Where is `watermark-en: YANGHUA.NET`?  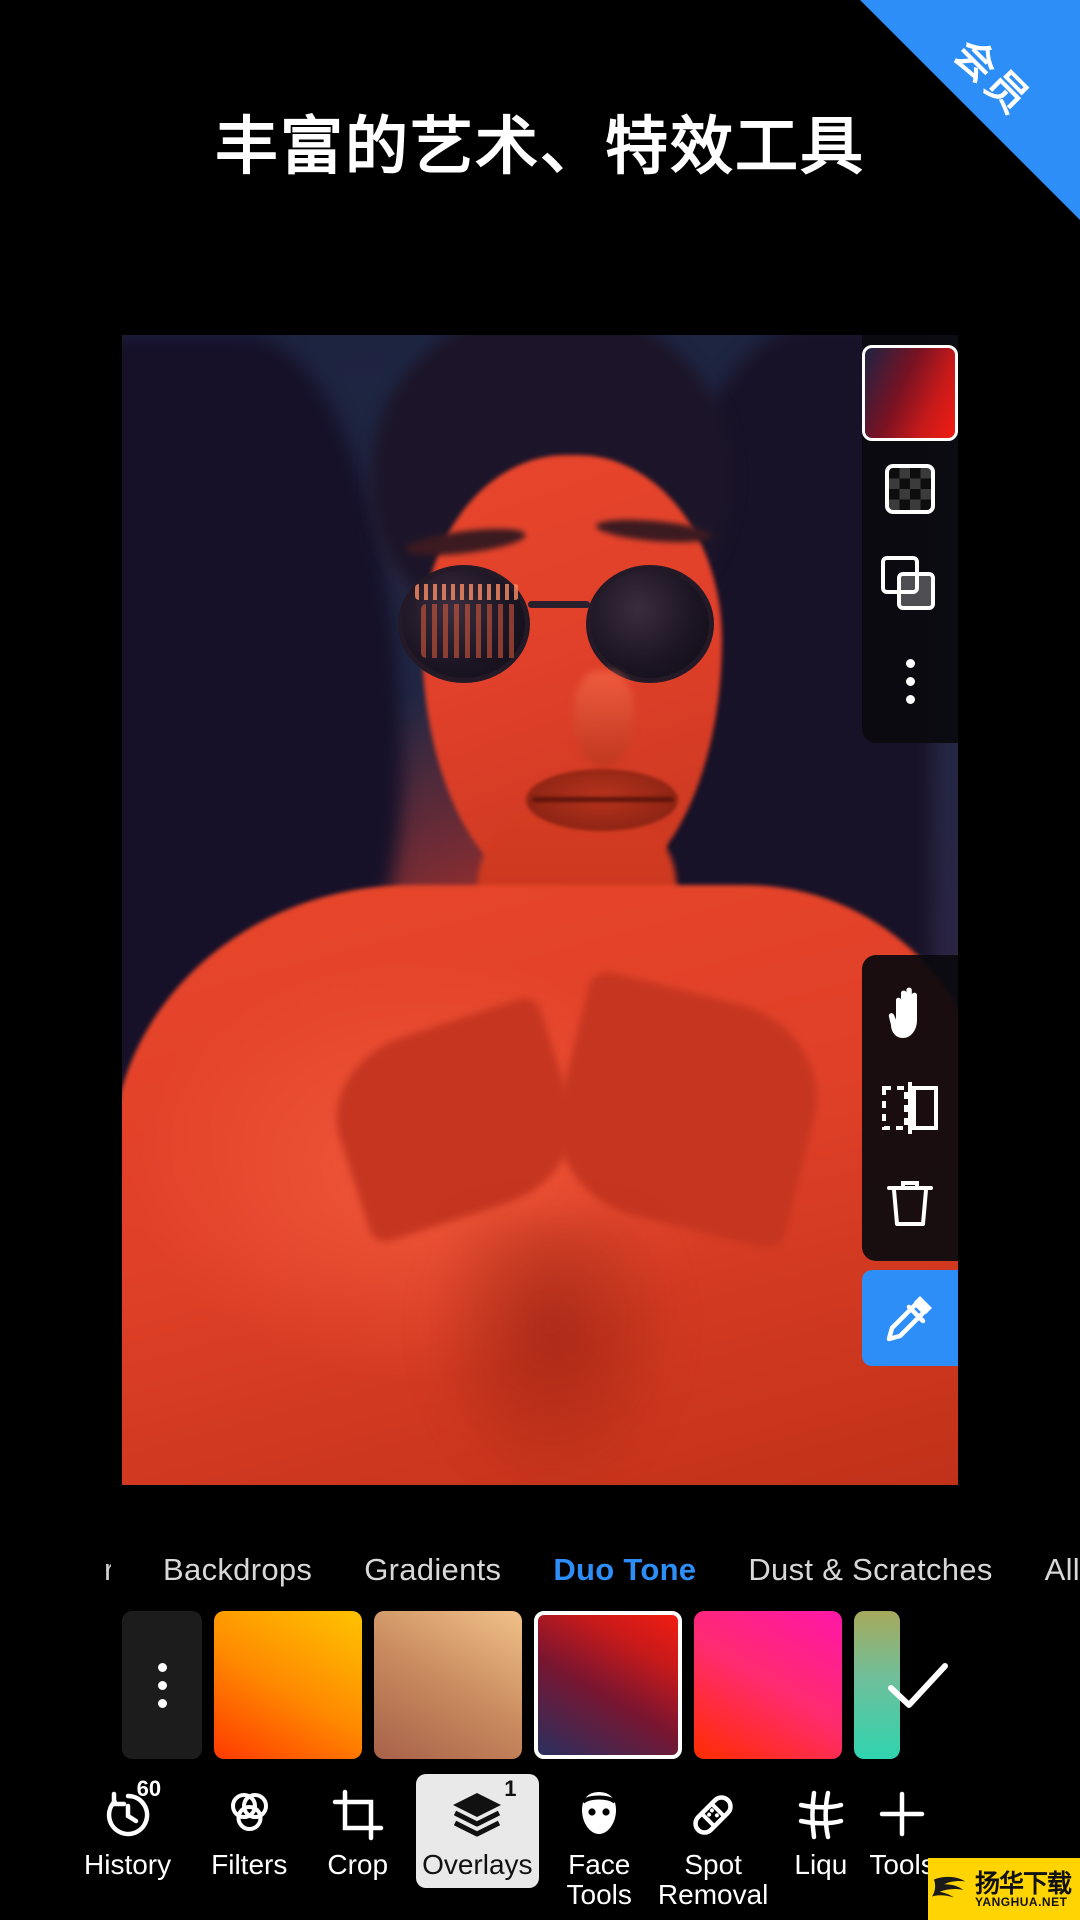
watermark-en: YANGHUA.NET is located at coordinates (1021, 1901).